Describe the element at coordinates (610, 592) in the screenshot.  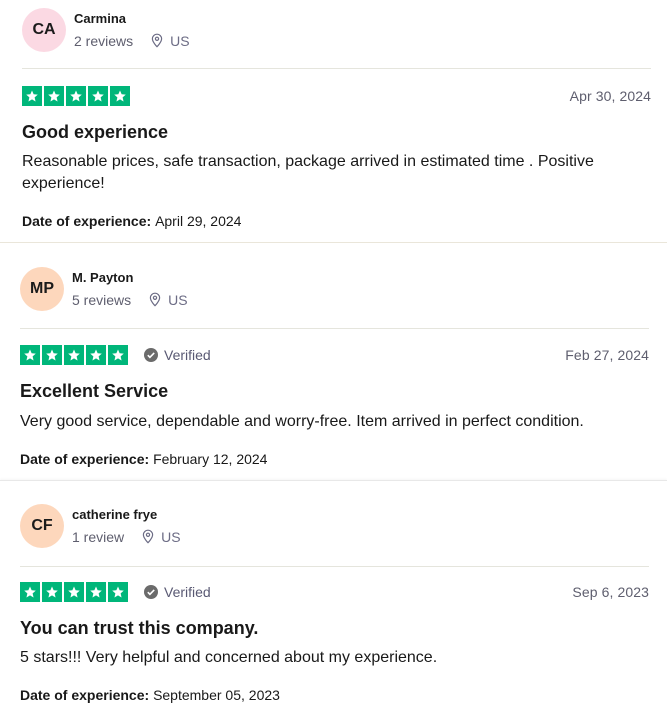
I see `review-date: Sep 6, 2023` at that location.